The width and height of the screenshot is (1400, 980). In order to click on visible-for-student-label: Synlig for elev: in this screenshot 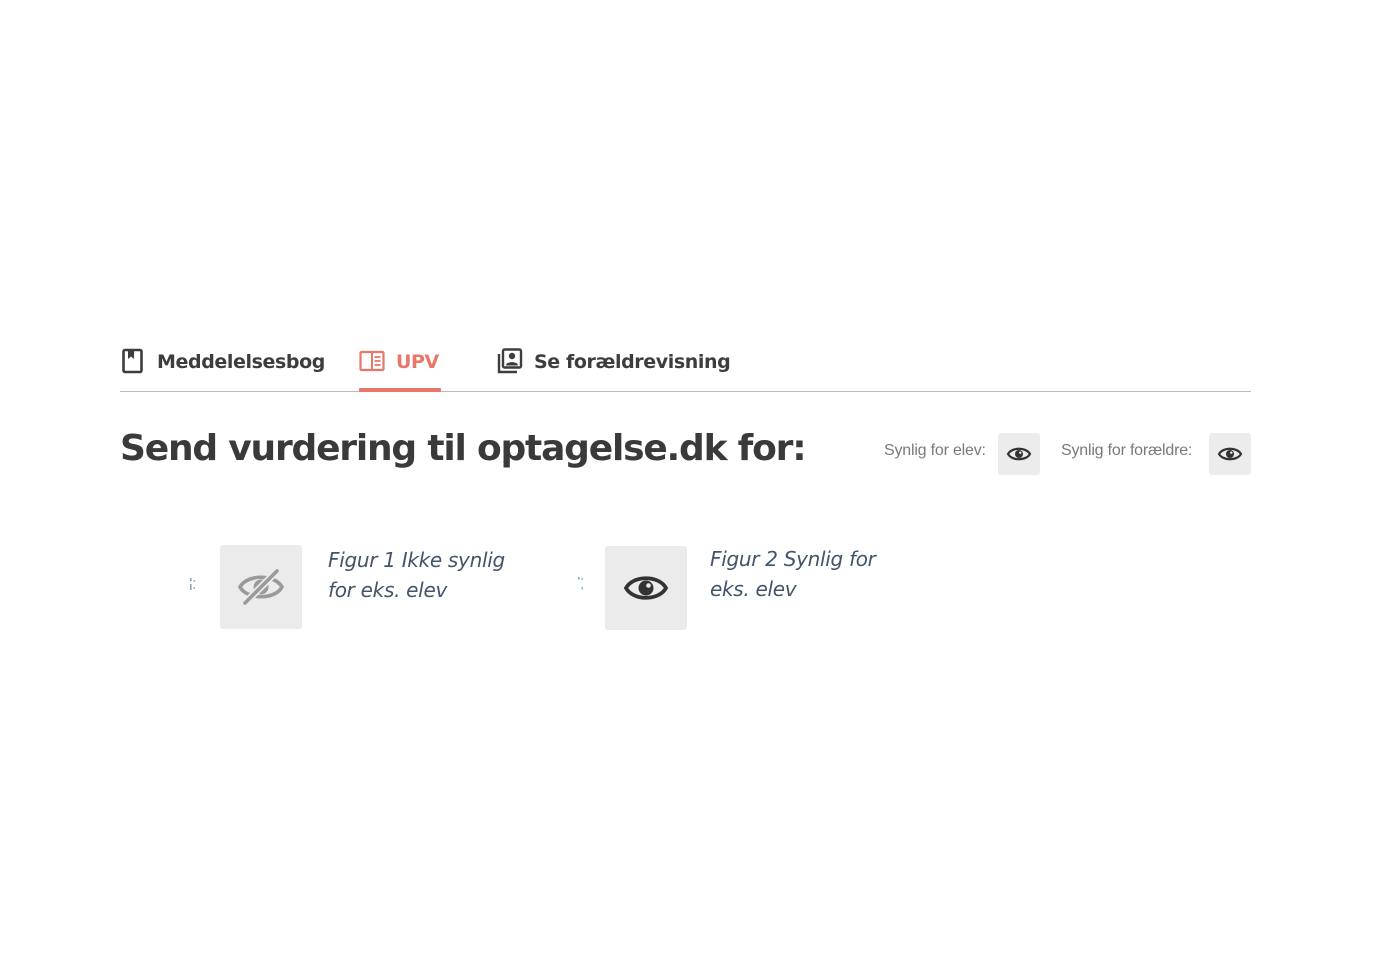, I will do `click(935, 450)`.